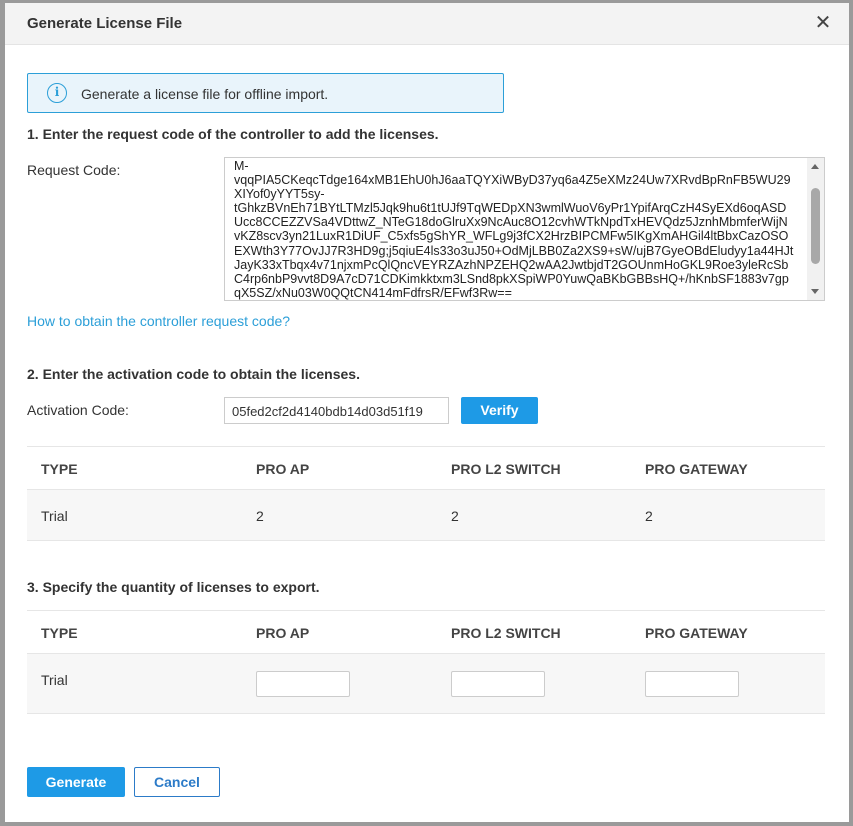  What do you see at coordinates (455, 516) in the screenshot?
I see `cell-pro-l2-switch: 2` at bounding box center [455, 516].